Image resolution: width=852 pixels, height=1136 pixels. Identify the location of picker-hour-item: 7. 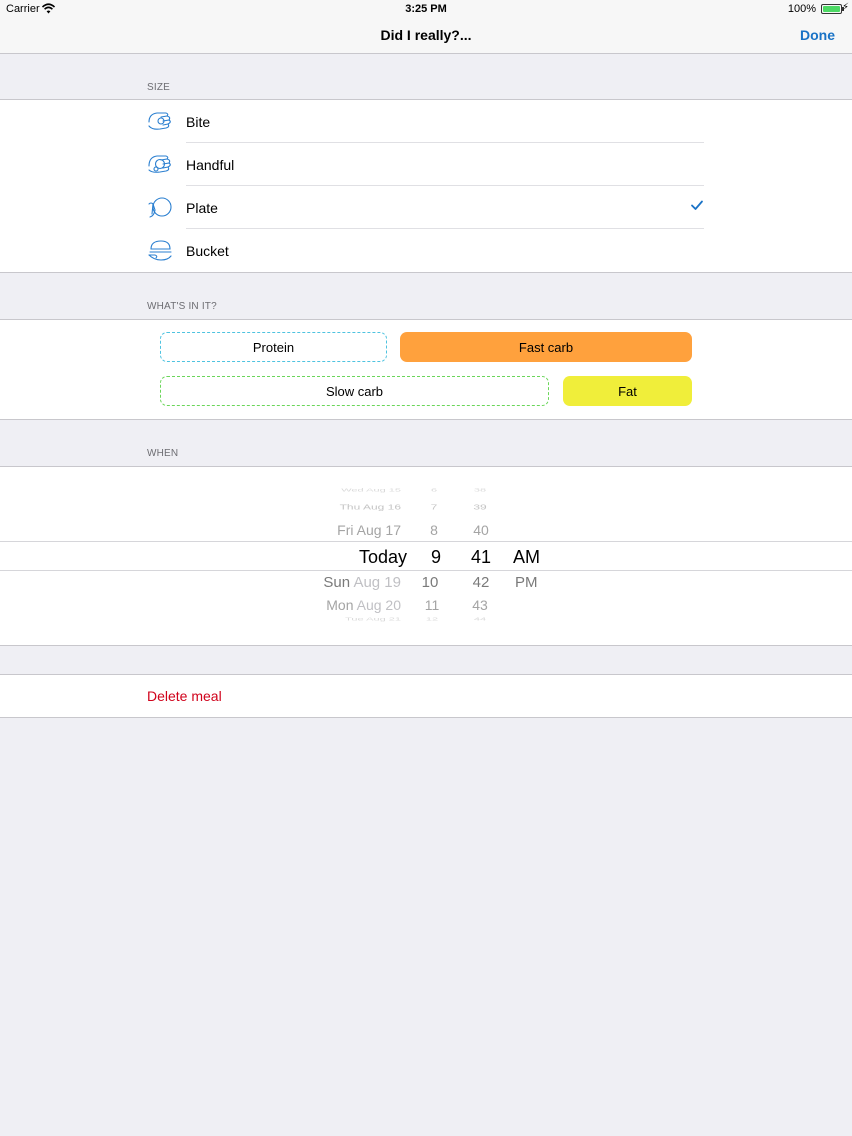
(434, 507).